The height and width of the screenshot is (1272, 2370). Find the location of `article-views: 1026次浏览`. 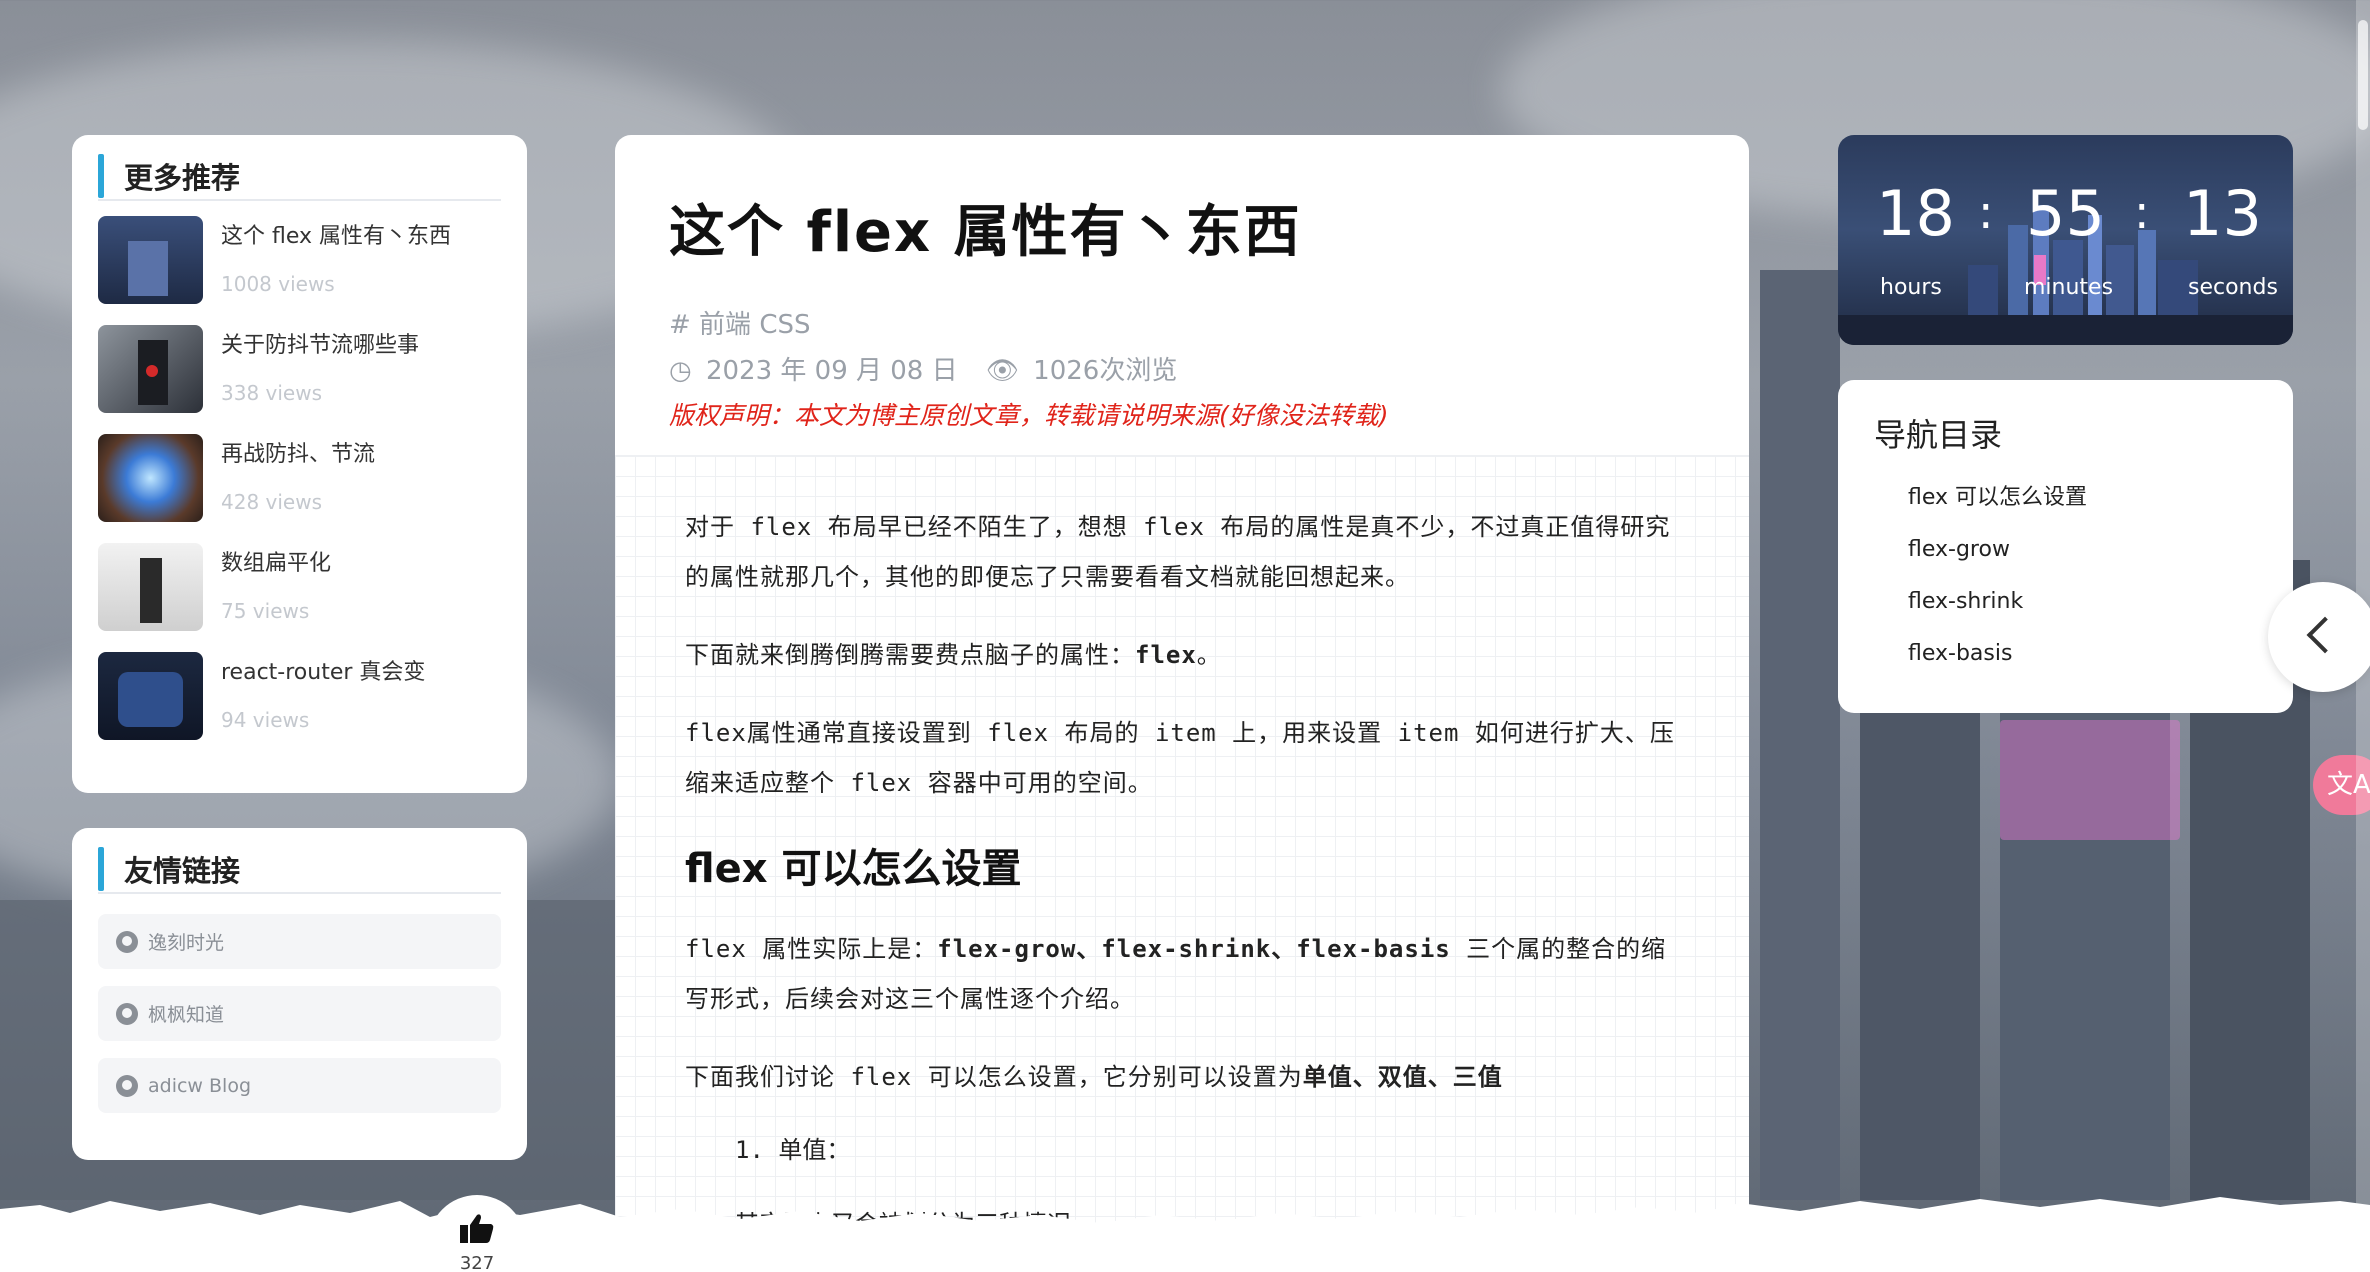

article-views: 1026次浏览 is located at coordinates (1105, 371).